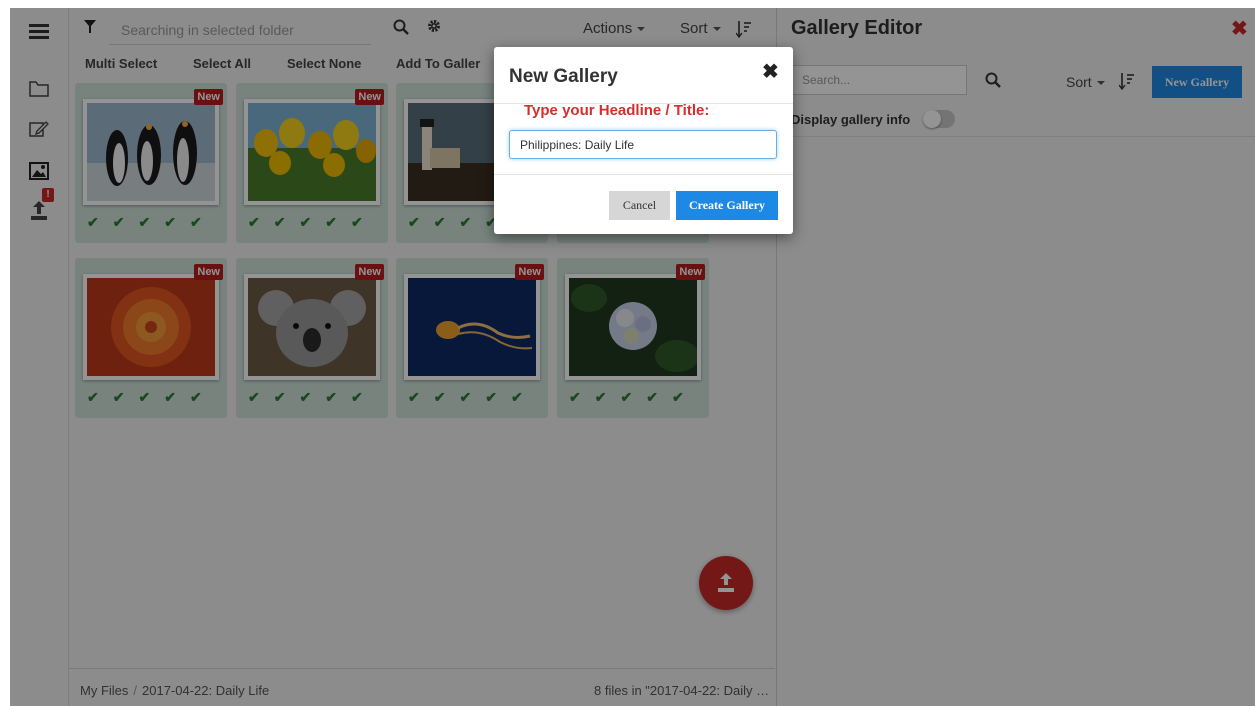 The image size is (1255, 706). What do you see at coordinates (643, 174) in the screenshot?
I see `divider` at bounding box center [643, 174].